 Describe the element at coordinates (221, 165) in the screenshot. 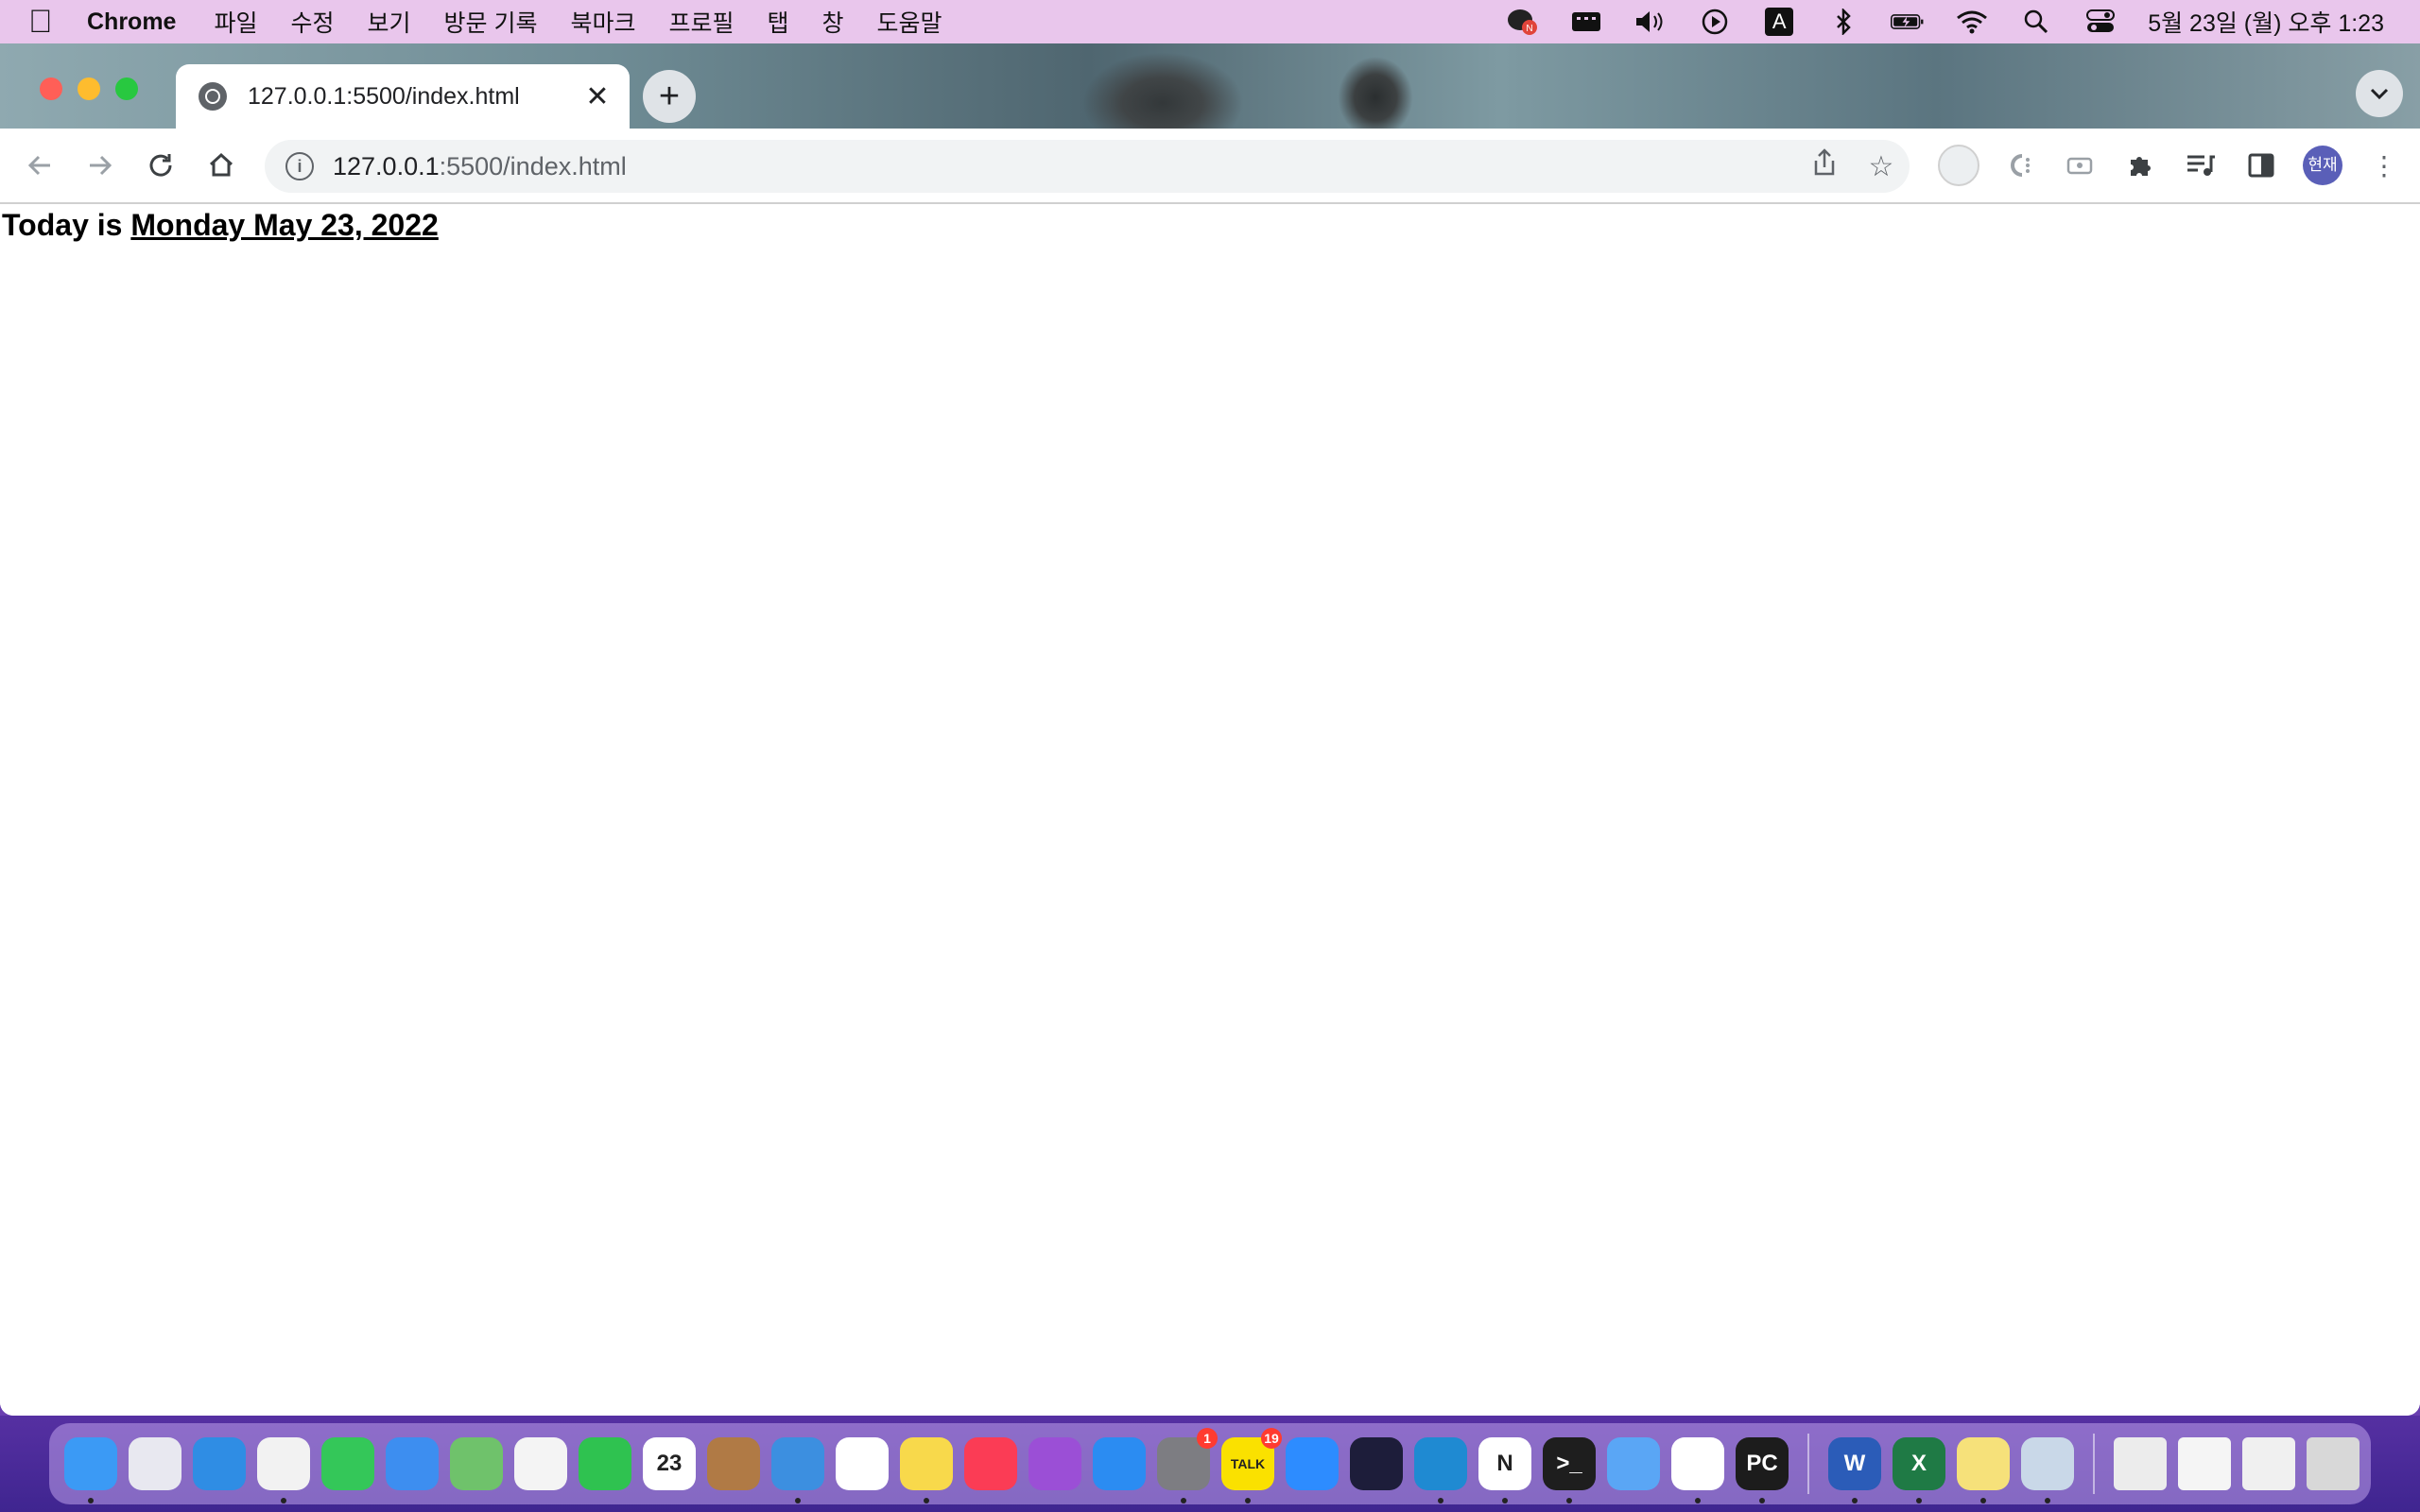

I see `home-button` at that location.